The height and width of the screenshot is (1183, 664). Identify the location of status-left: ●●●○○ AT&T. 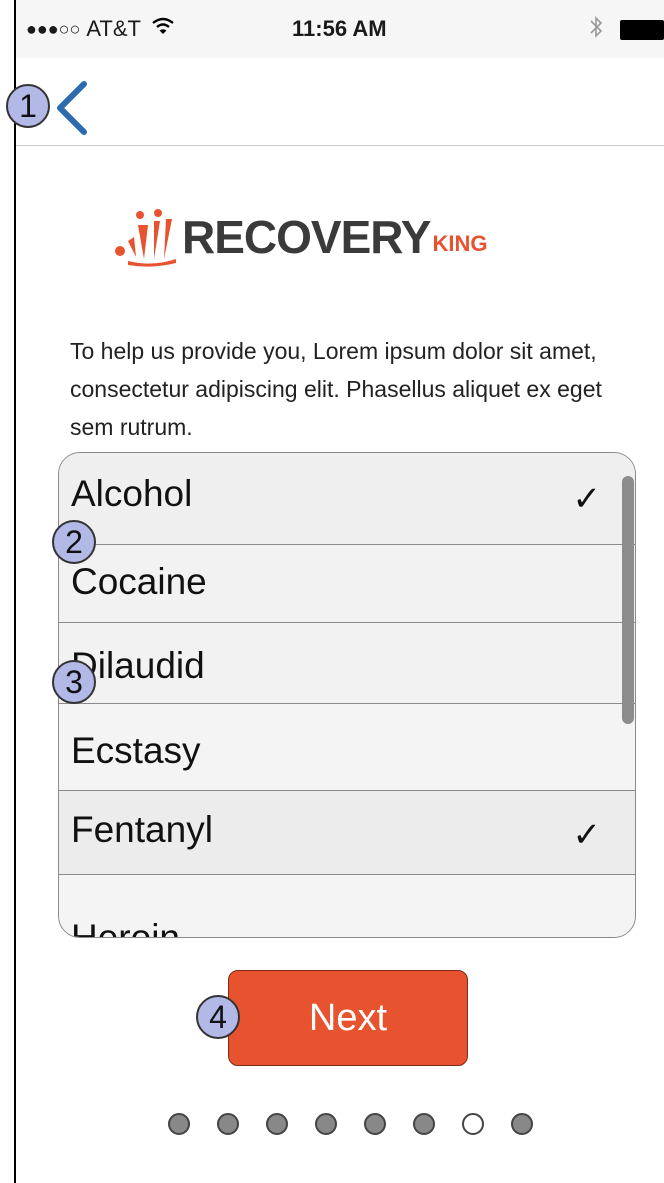
(100, 29).